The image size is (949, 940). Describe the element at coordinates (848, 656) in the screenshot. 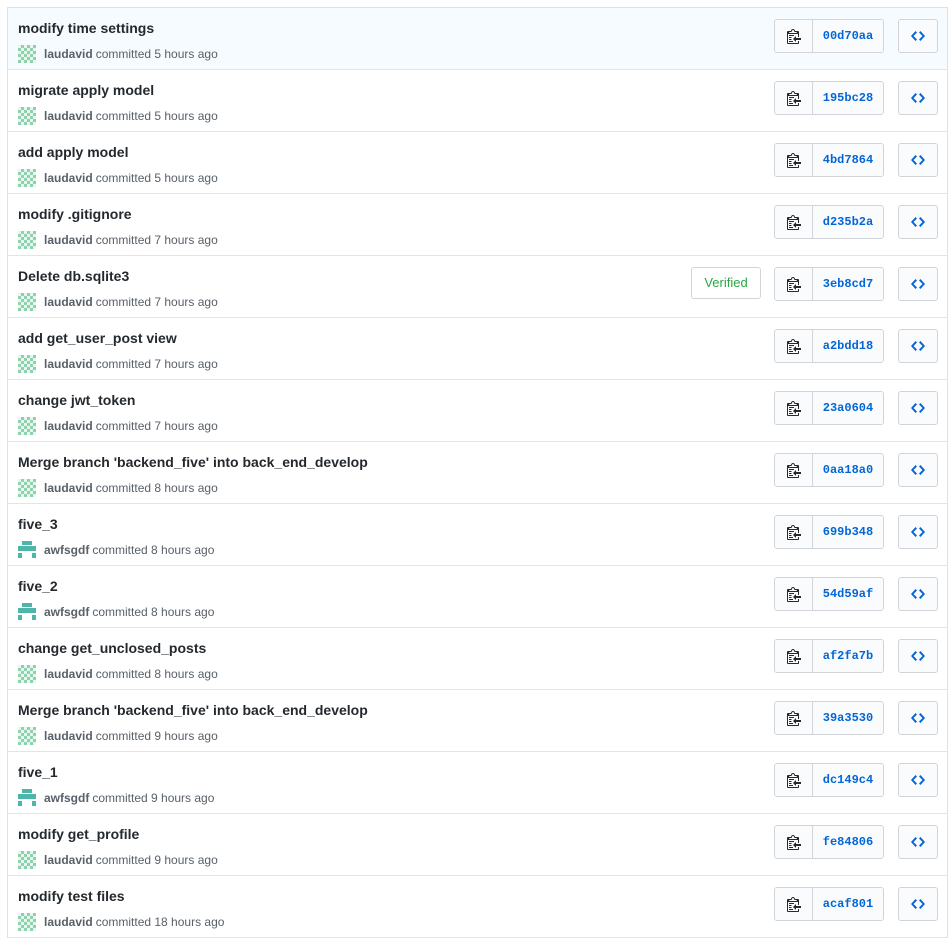

I see `commit-sha-link: af2fa7b` at that location.